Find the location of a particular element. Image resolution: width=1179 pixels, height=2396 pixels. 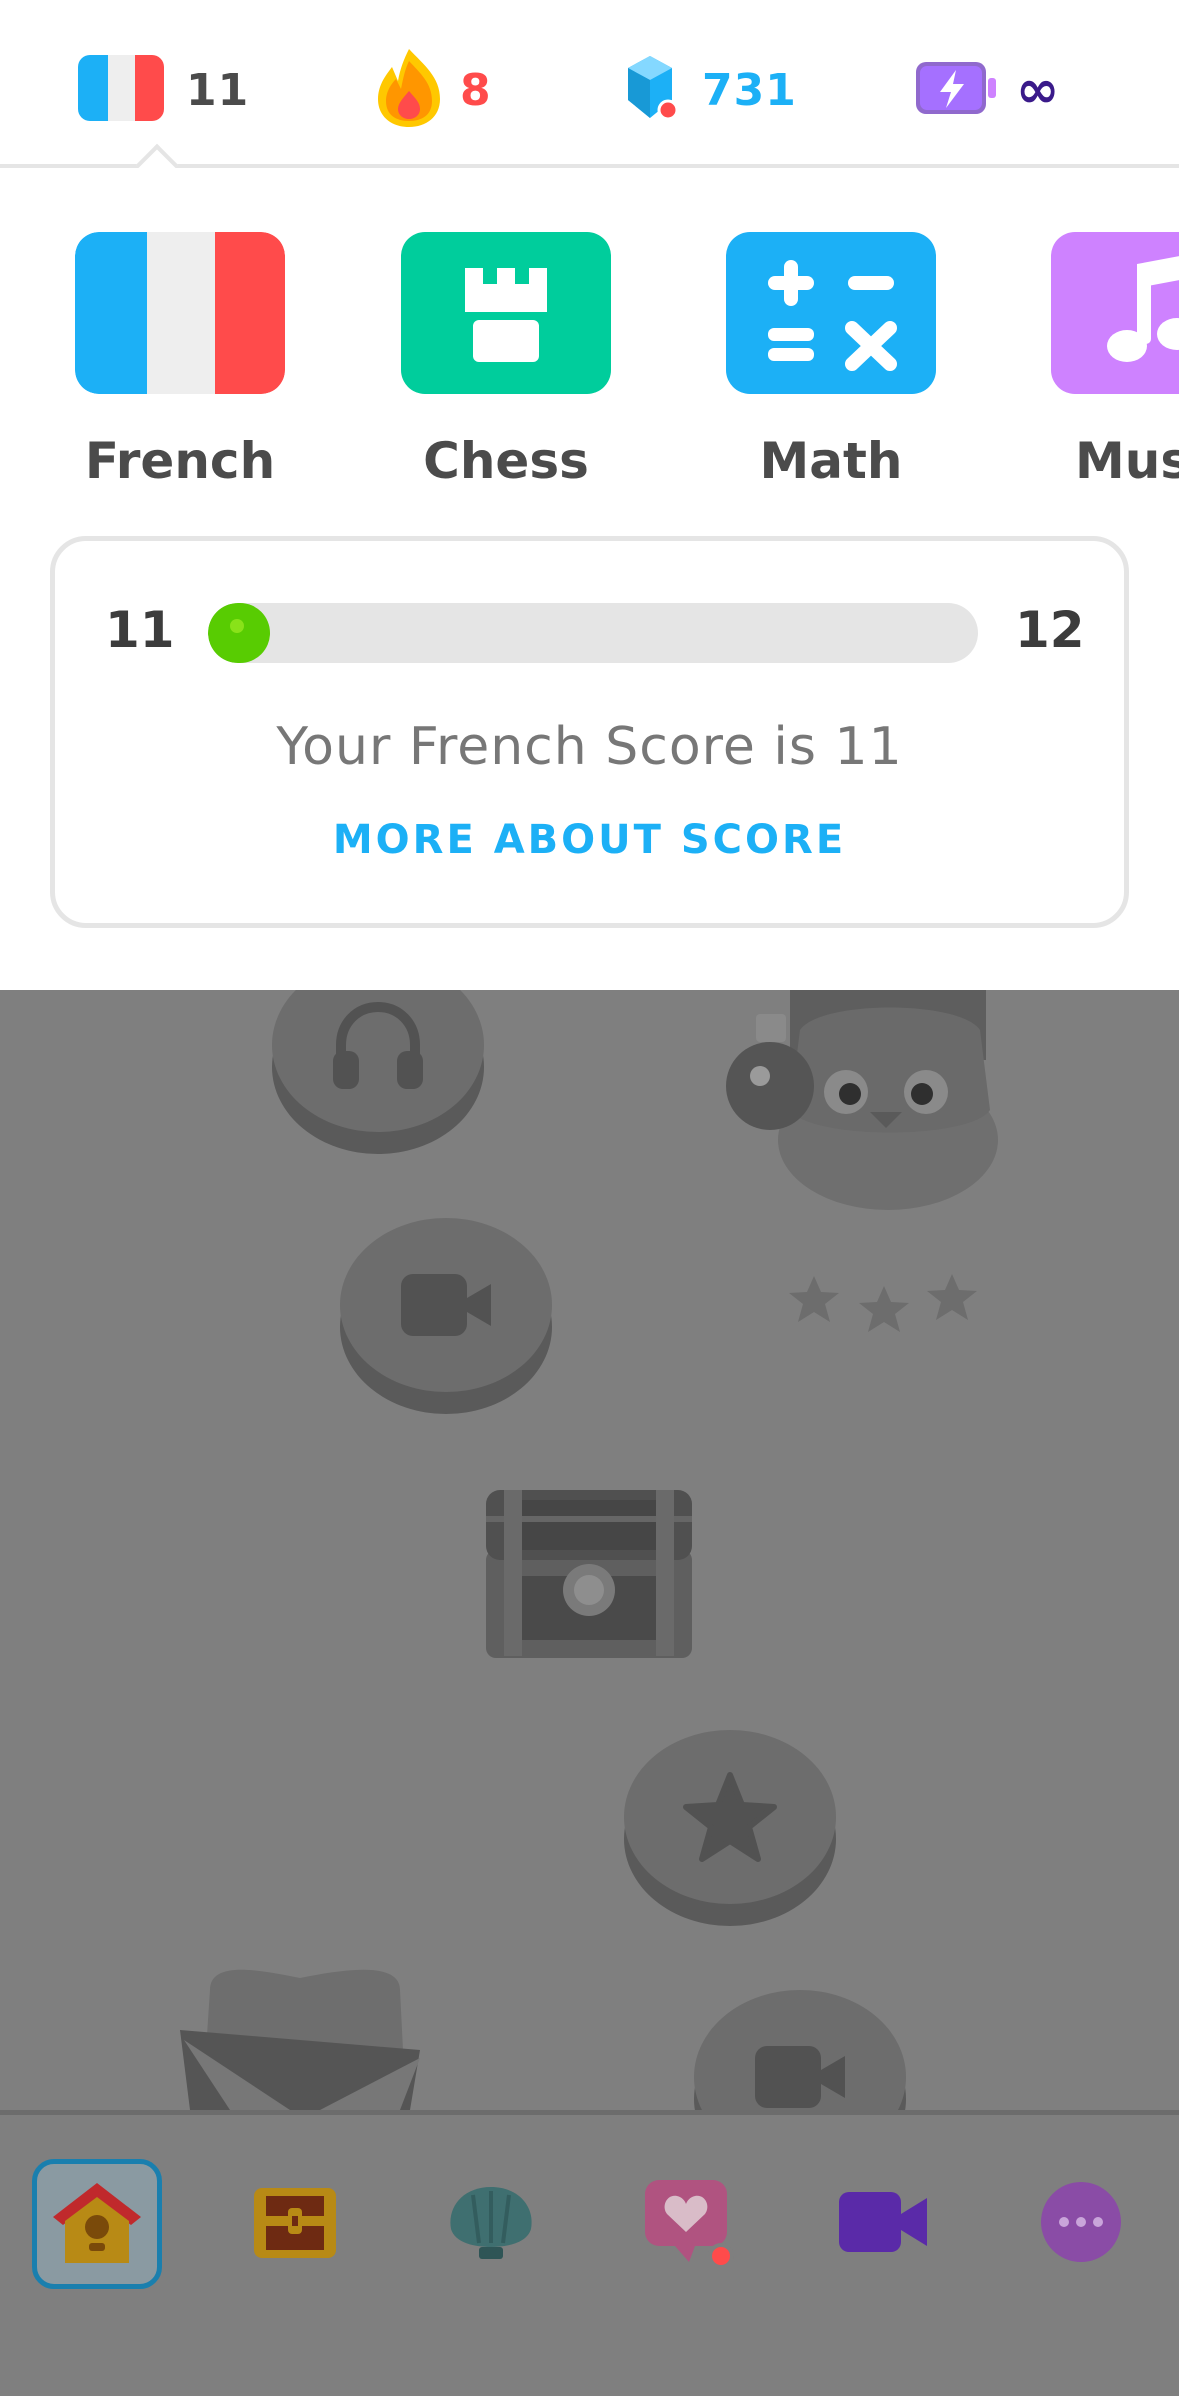

path-node-practice is located at coordinates (730, 1828).